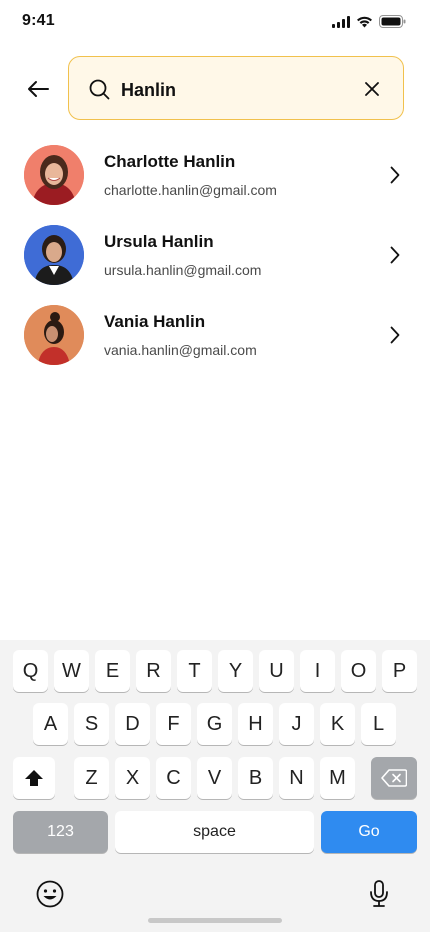 This screenshot has height=932, width=430. I want to click on space-key: space, so click(214, 832).